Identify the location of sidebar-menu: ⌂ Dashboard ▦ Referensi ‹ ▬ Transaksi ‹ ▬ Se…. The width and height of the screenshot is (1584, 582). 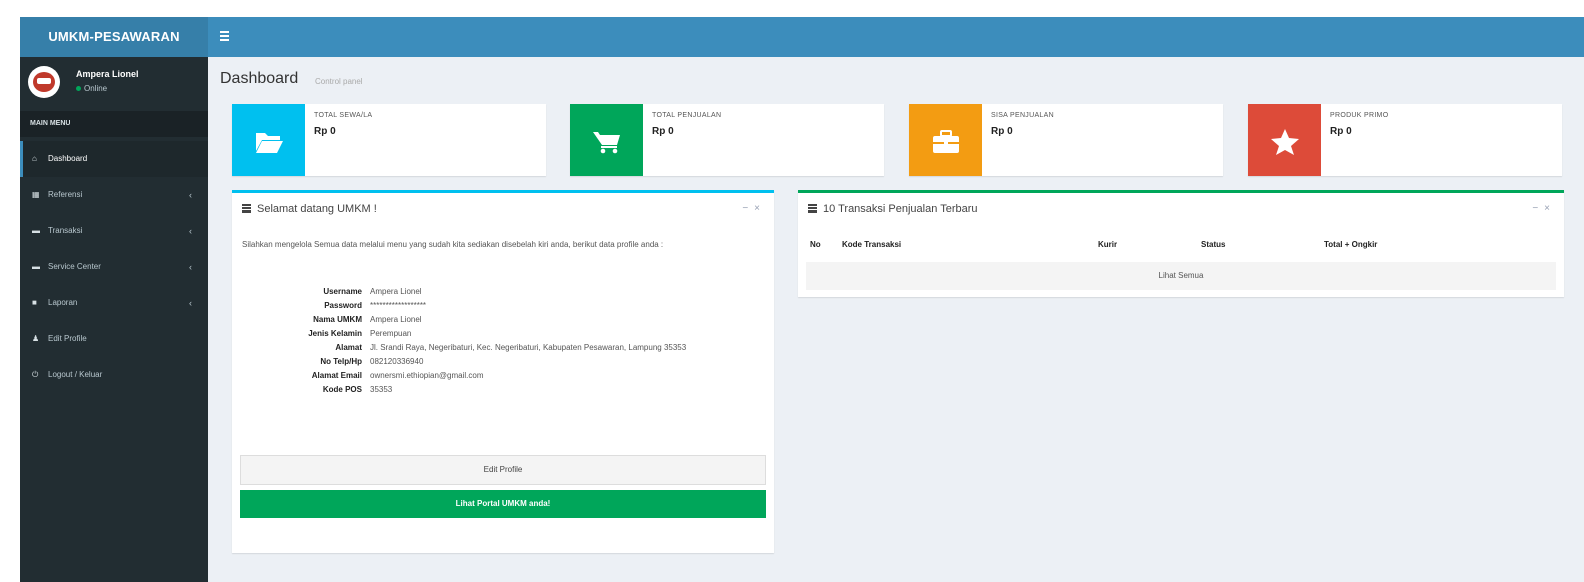
(114, 267).